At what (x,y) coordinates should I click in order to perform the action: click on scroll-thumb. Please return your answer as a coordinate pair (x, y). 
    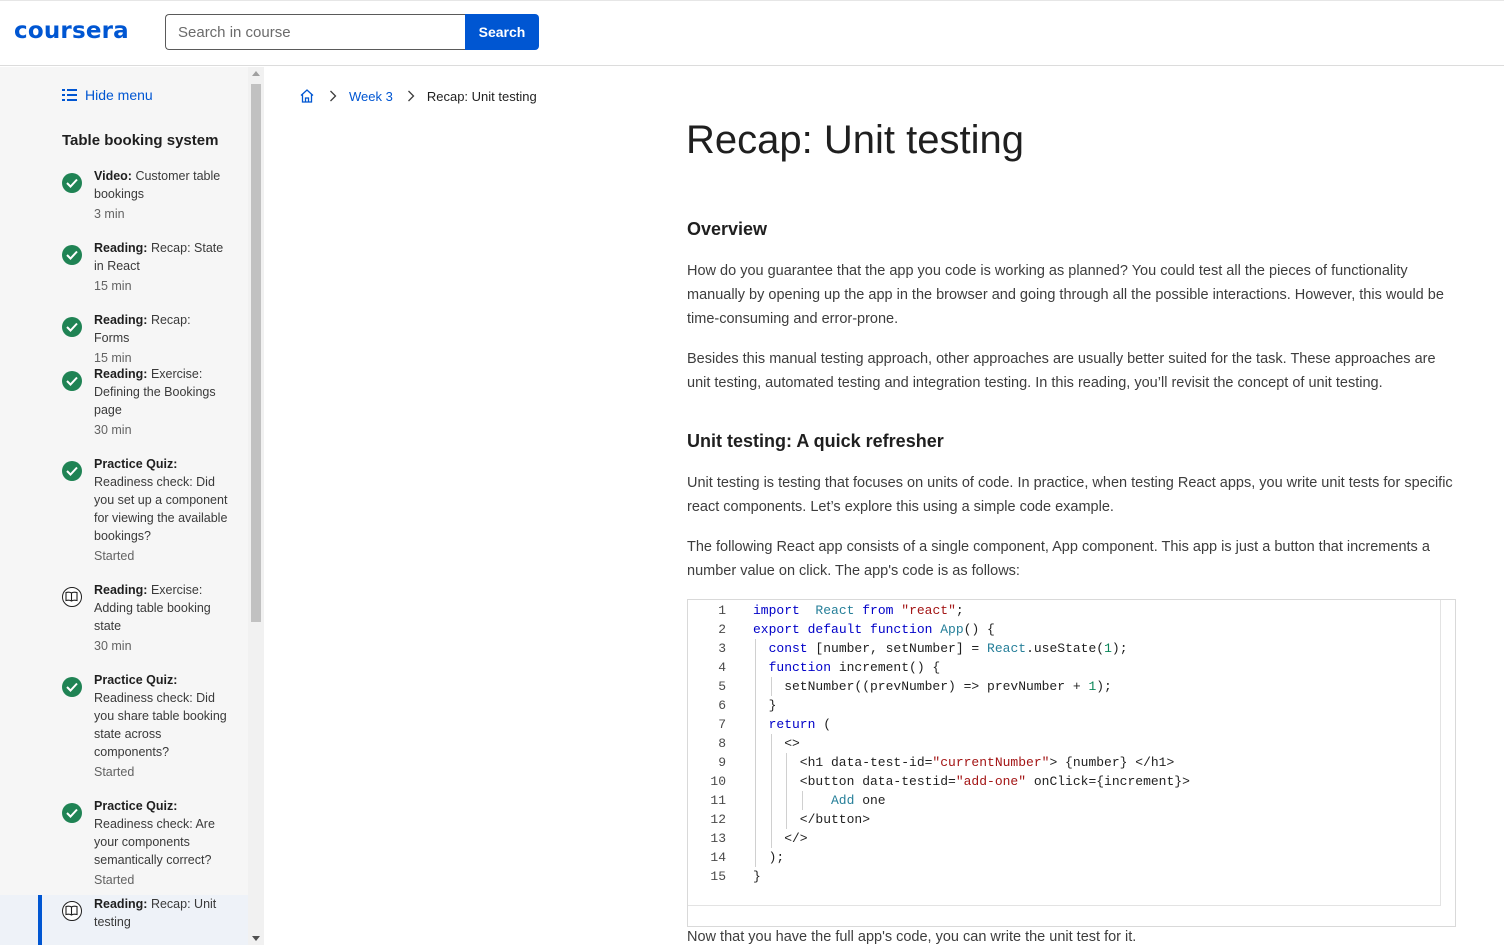
    Looking at the image, I should click on (256, 353).